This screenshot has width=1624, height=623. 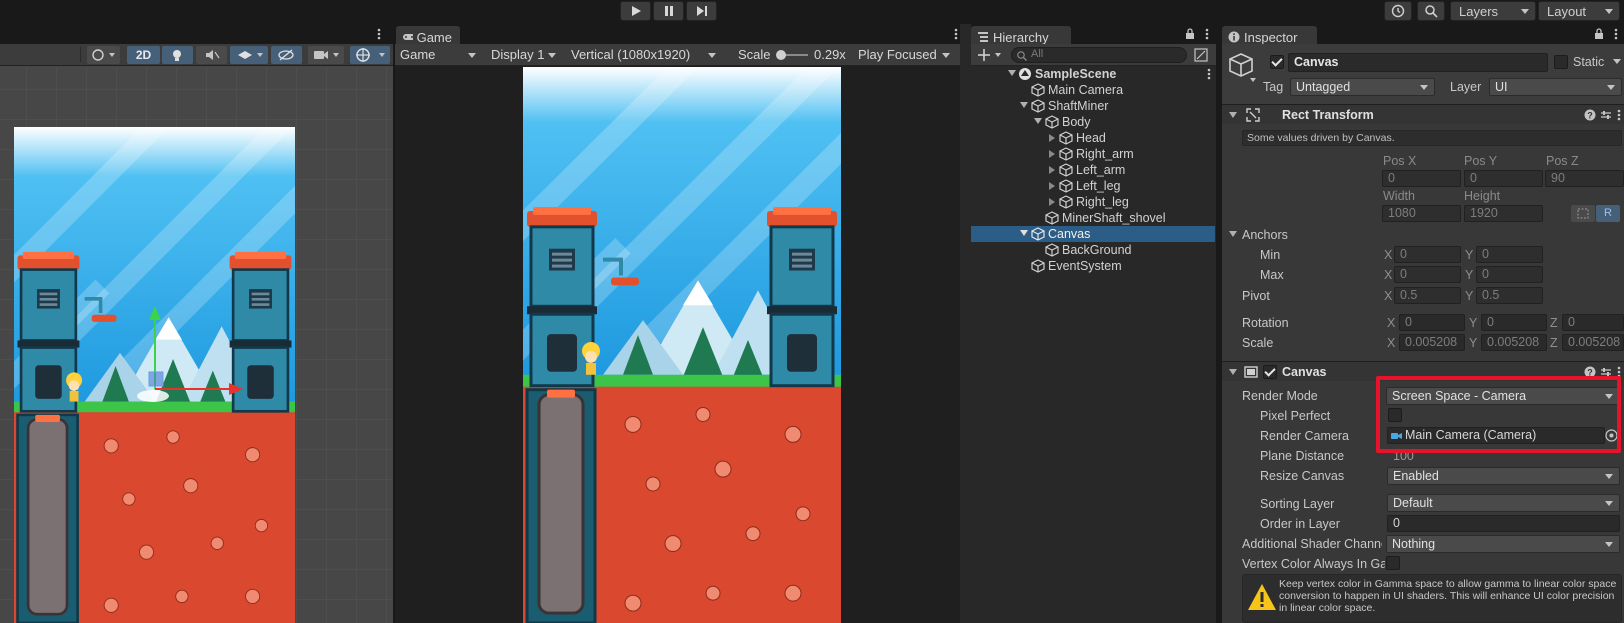 I want to click on gizmos-button, so click(x=370, y=55).